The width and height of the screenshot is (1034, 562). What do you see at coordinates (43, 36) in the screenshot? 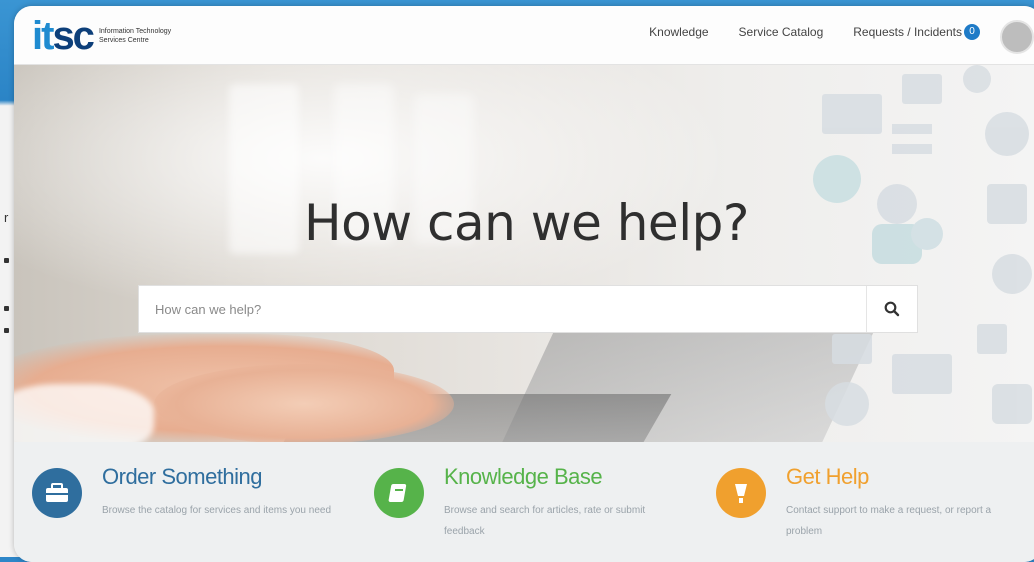
I see `logo-it: it` at bounding box center [43, 36].